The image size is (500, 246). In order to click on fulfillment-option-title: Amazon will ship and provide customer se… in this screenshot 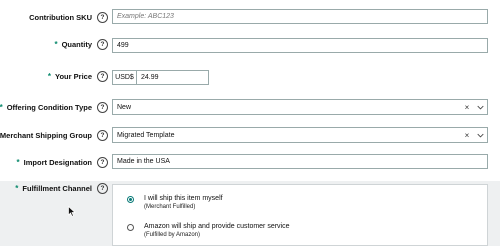, I will do `click(217, 226)`.